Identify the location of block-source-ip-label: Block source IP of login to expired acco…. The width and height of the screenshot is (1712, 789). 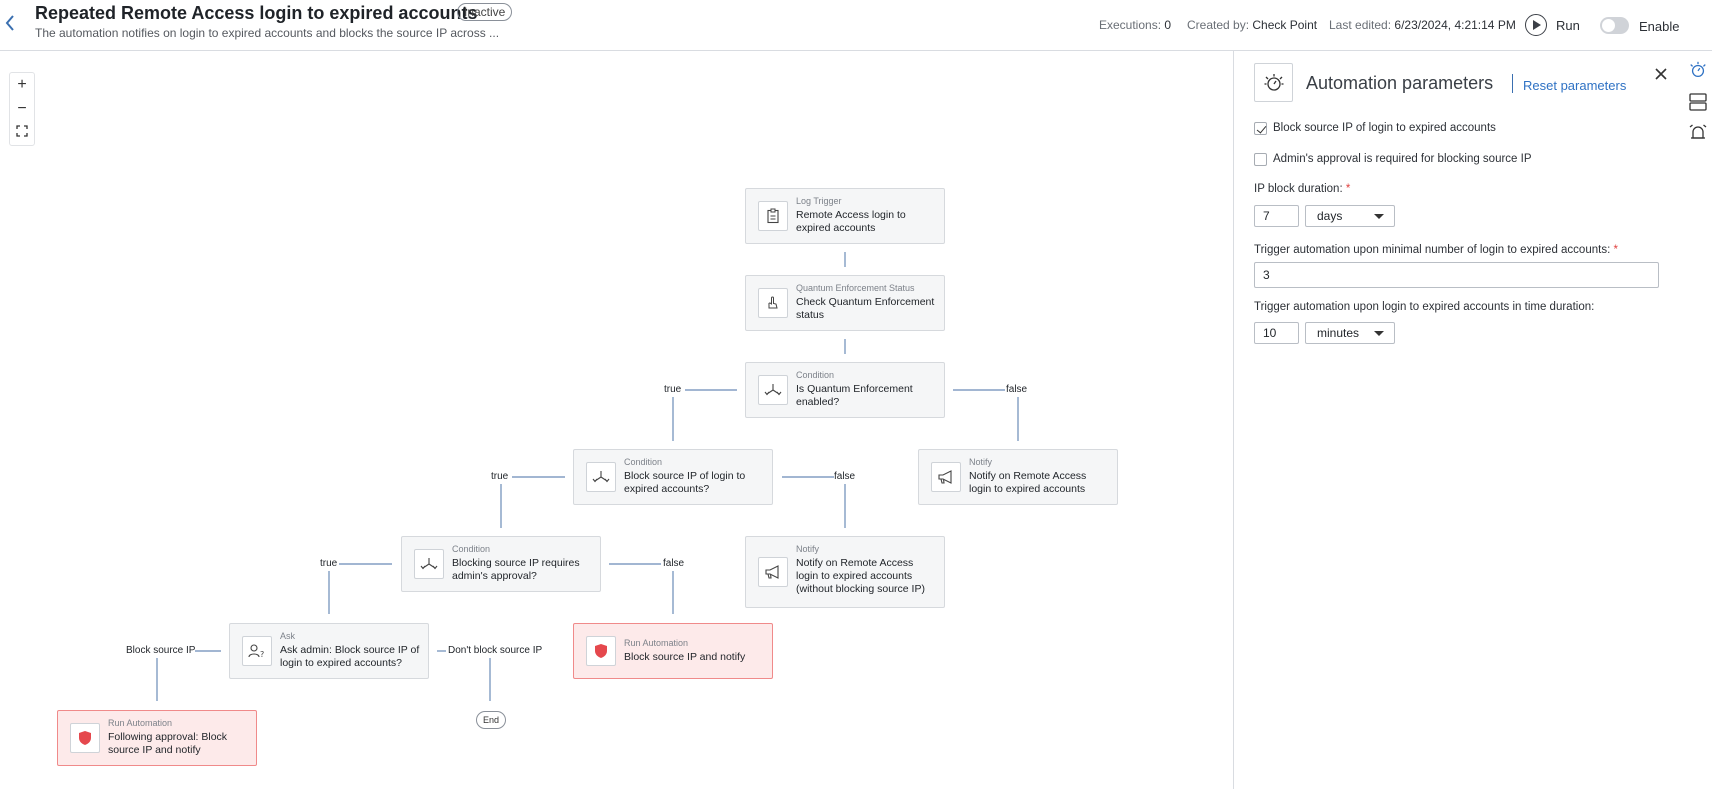
(1384, 128).